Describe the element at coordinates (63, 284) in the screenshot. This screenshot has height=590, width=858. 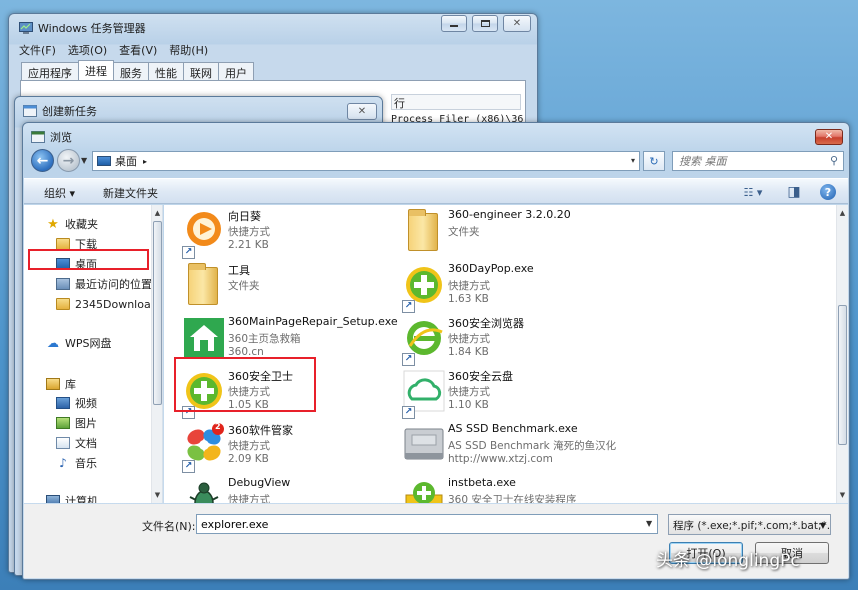
I see `recent-places-icon` at that location.